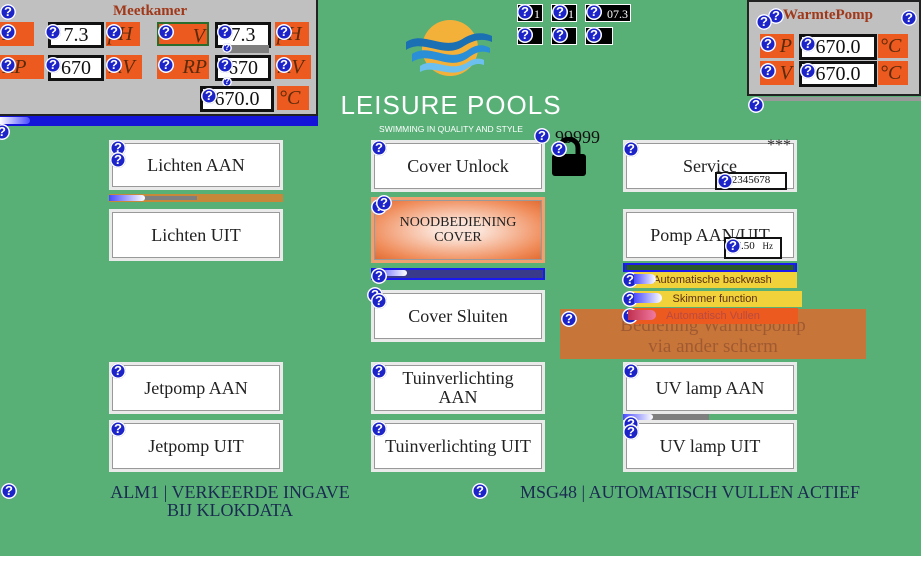 The width and height of the screenshot is (921, 566). Describe the element at coordinates (713, 346) in the screenshot. I see `warmtepomp-overlay-line2: via ander scherm` at that location.